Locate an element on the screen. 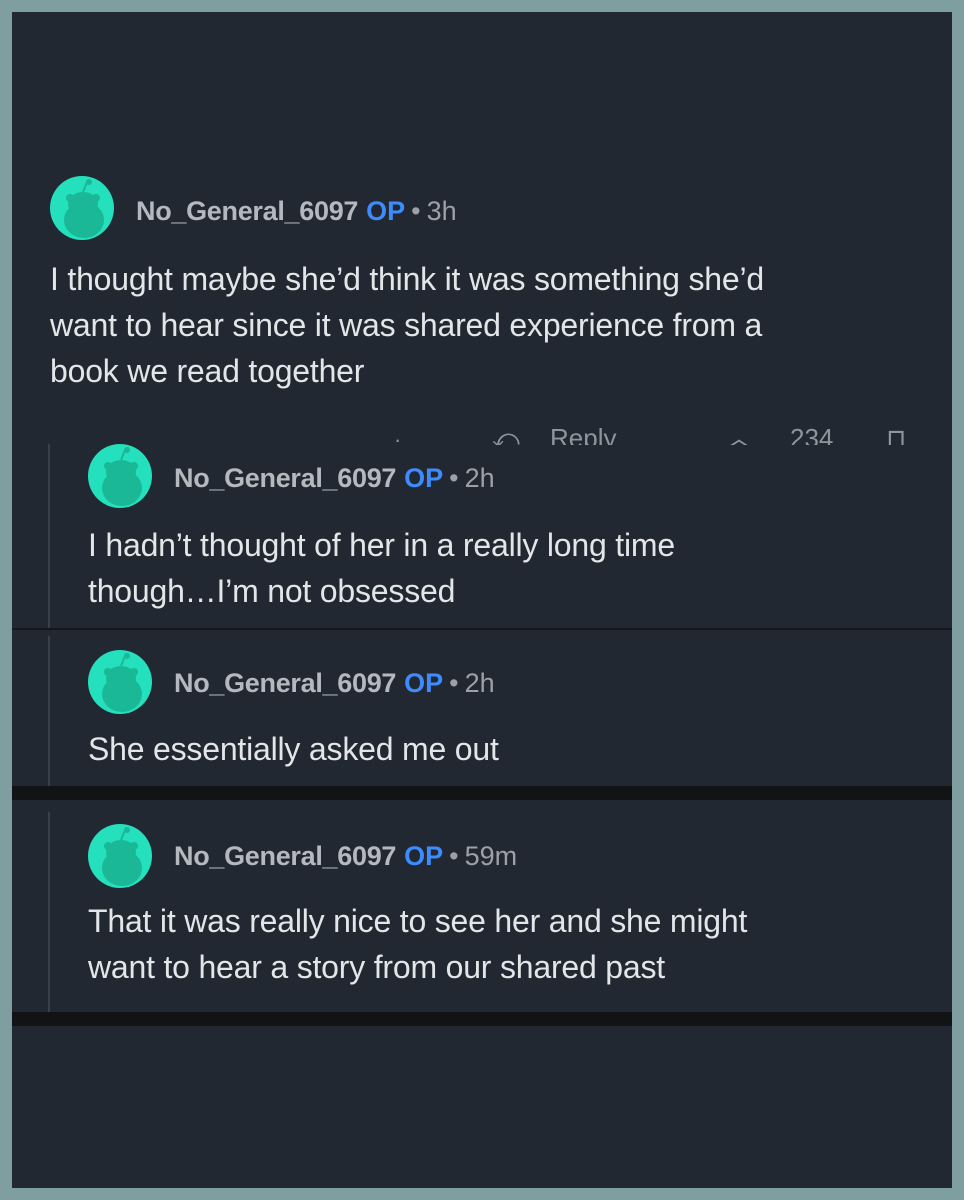 This screenshot has width=964, height=1200. timestamp: 59m is located at coordinates (491, 856).